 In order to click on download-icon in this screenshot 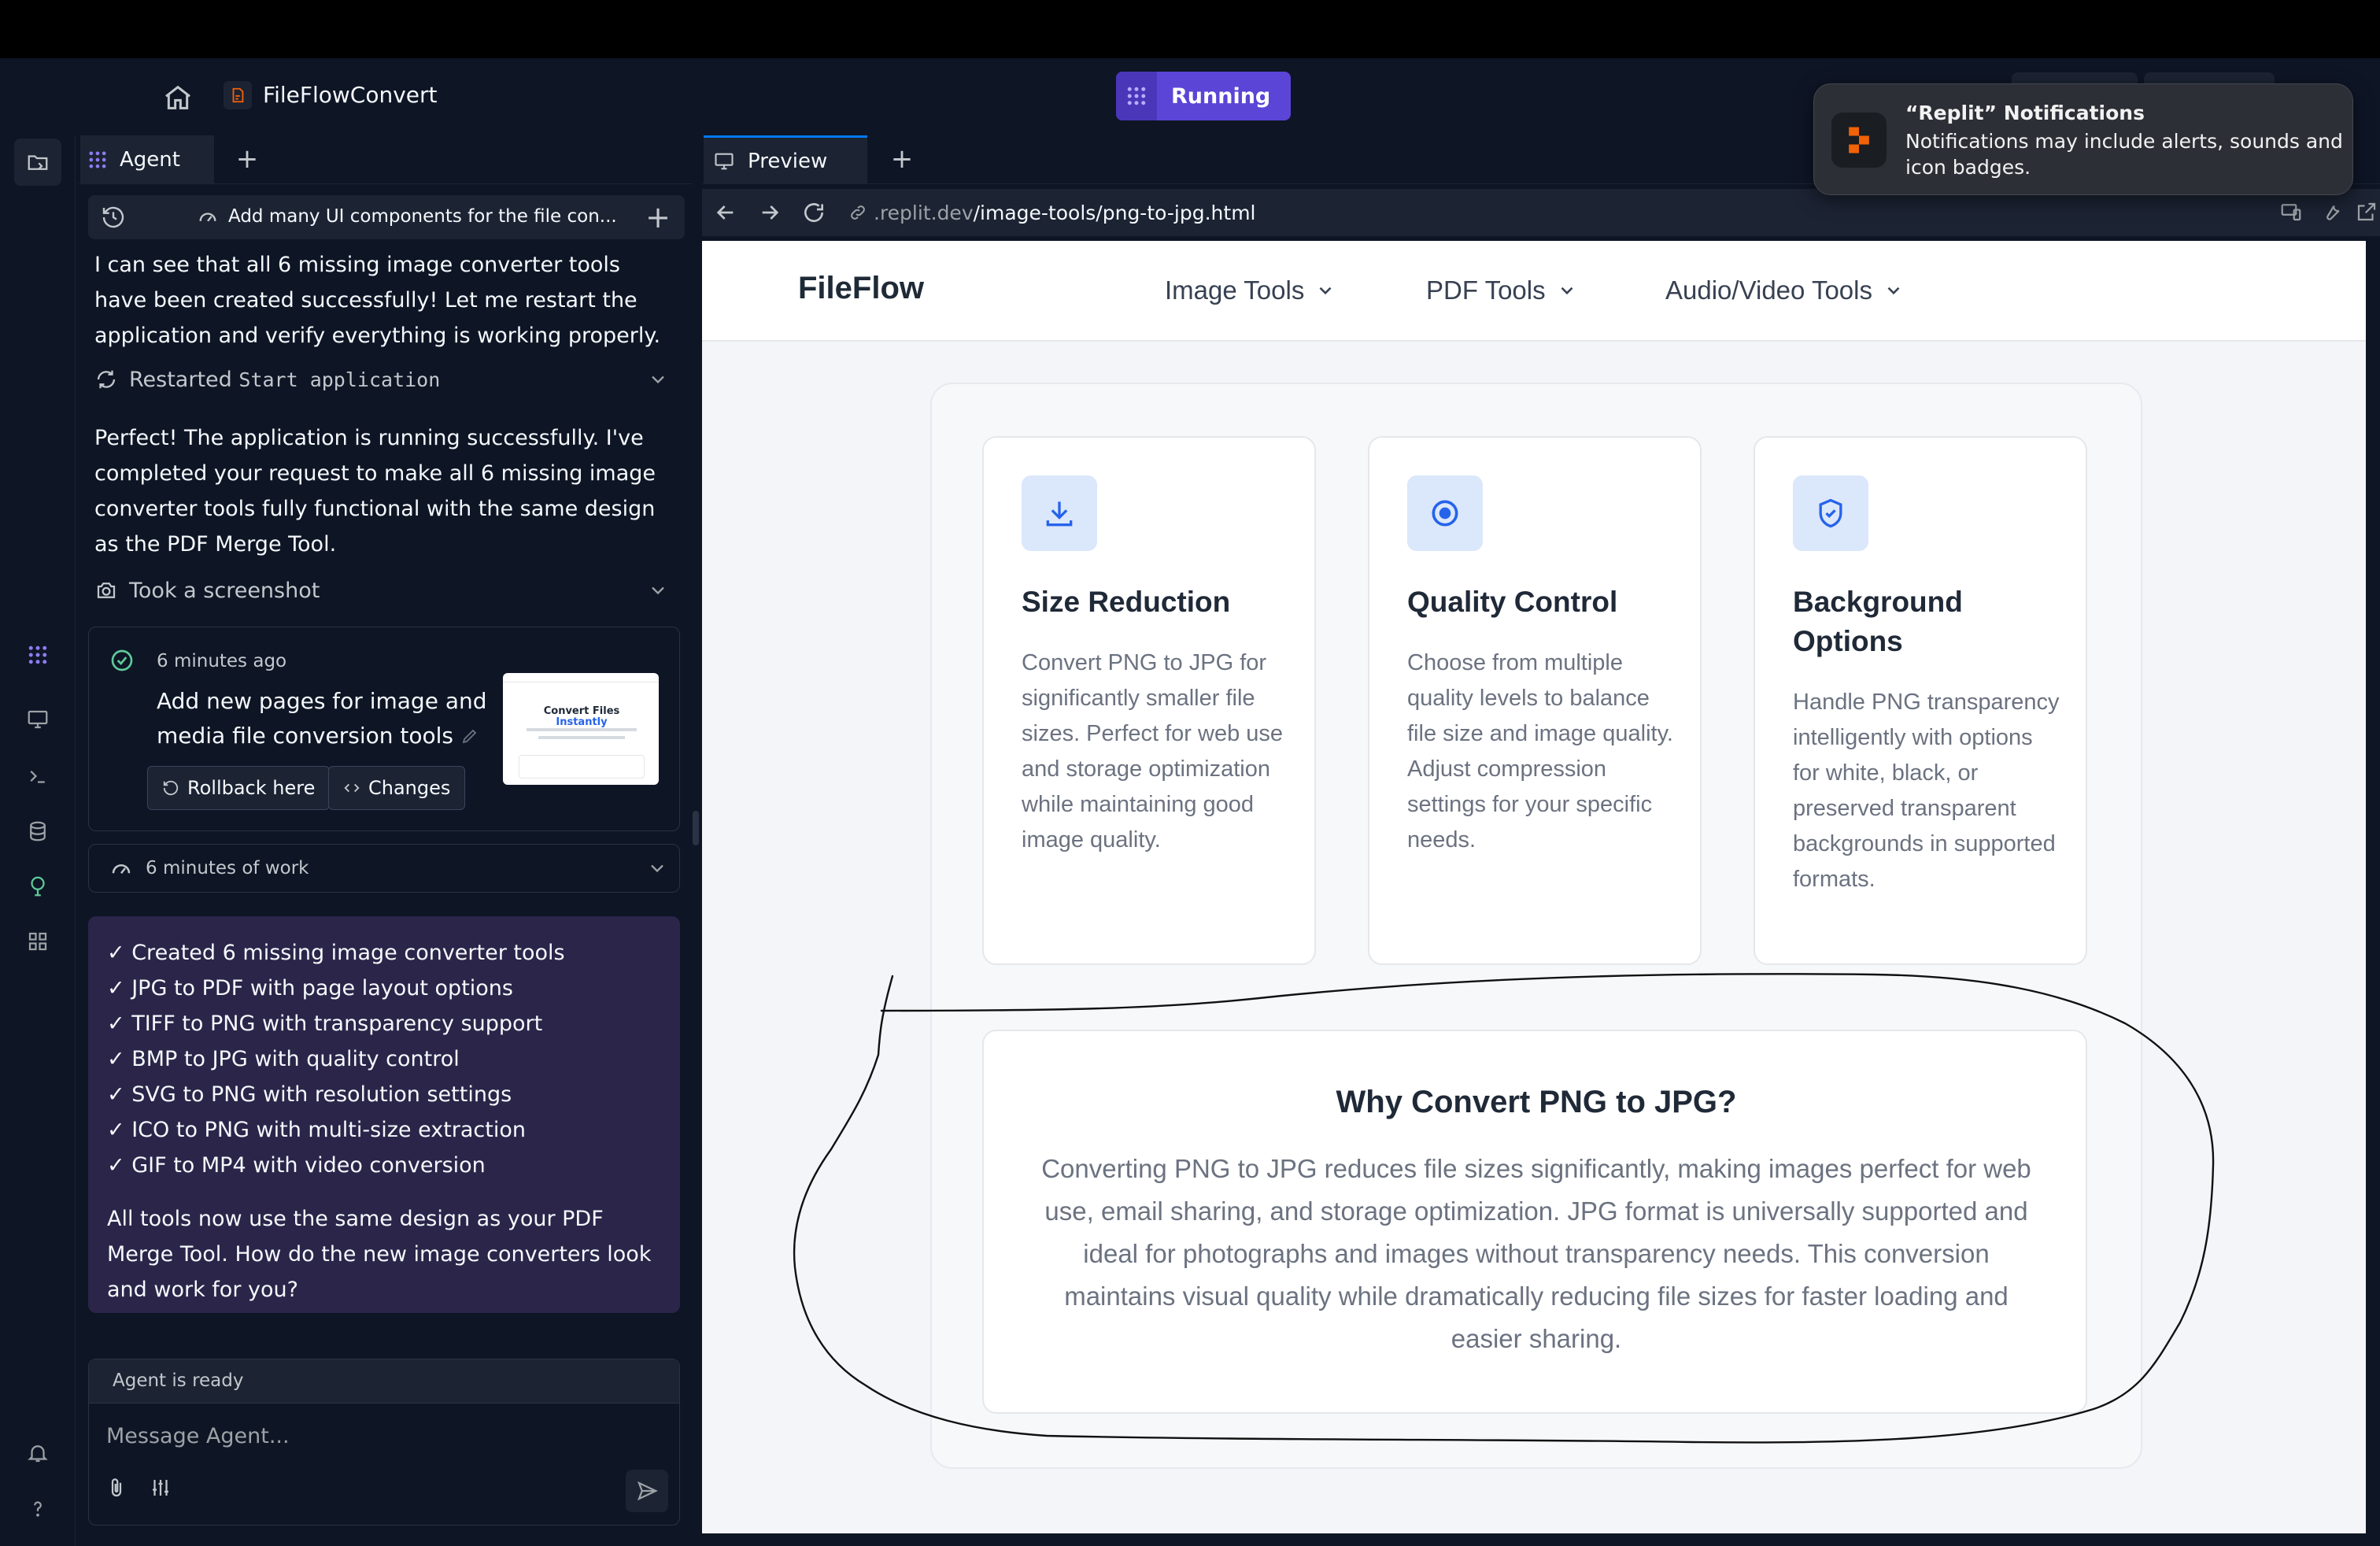, I will do `click(1059, 513)`.